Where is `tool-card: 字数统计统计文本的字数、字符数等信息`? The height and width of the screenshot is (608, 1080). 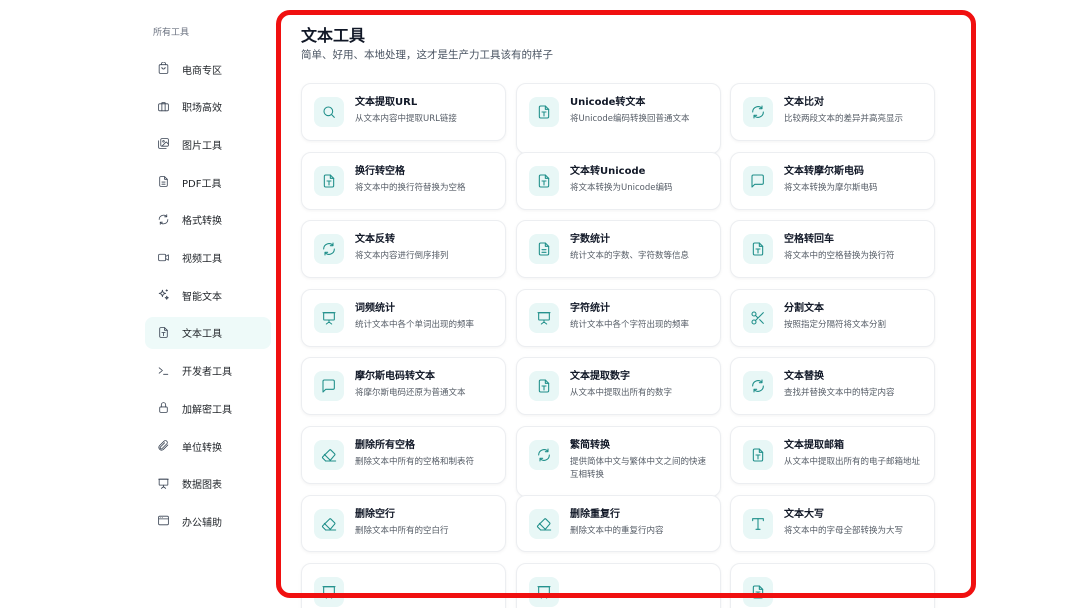 tool-card: 字数统计统计文本的字数、字符数等信息 is located at coordinates (618, 249).